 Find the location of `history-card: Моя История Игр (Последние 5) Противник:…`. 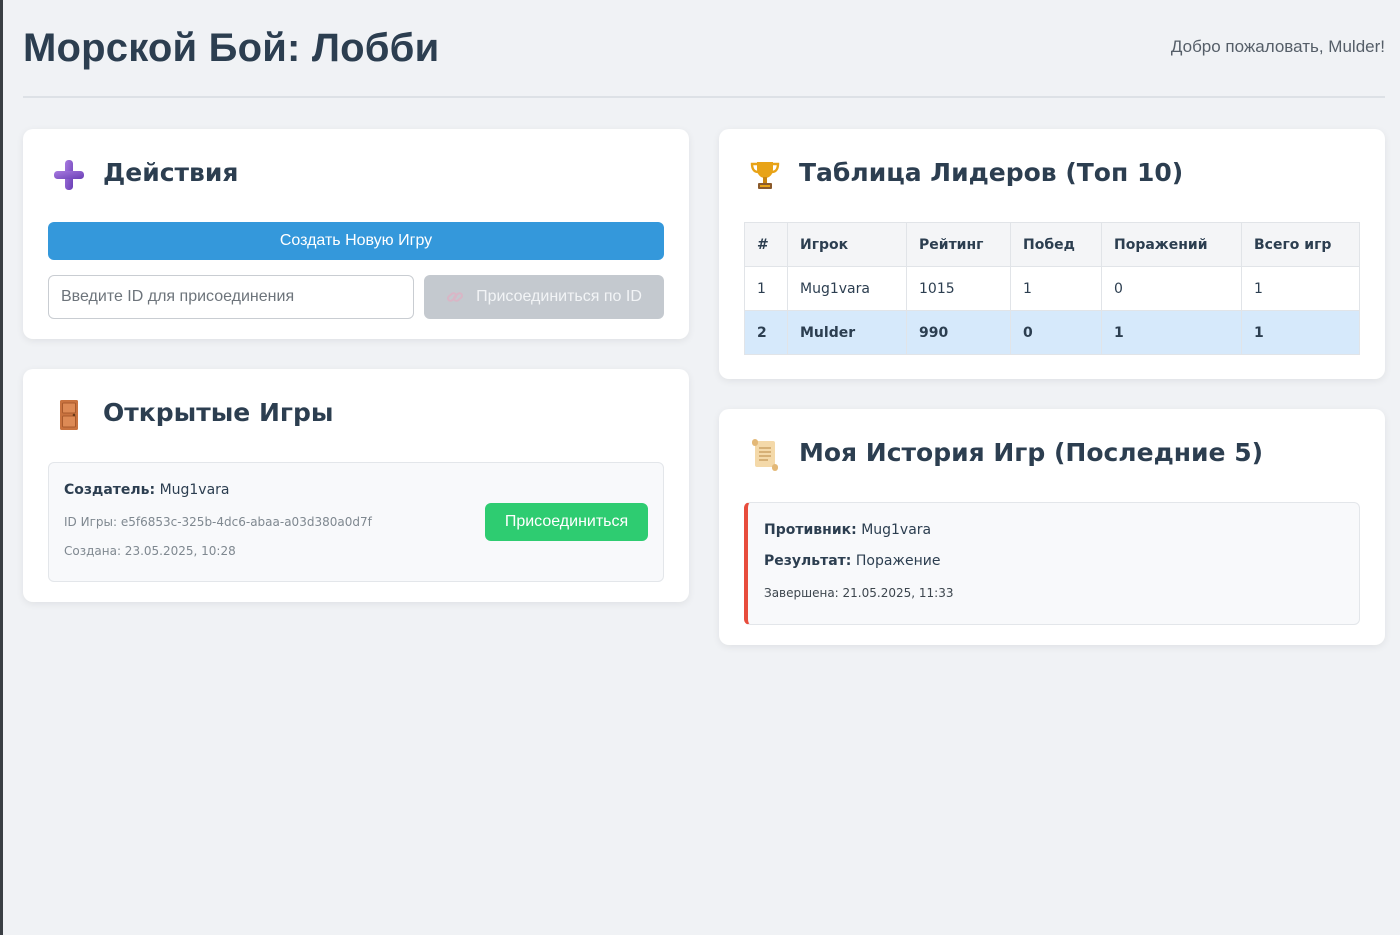

history-card: Моя История Игр (Последние 5) Противник:… is located at coordinates (1052, 527).